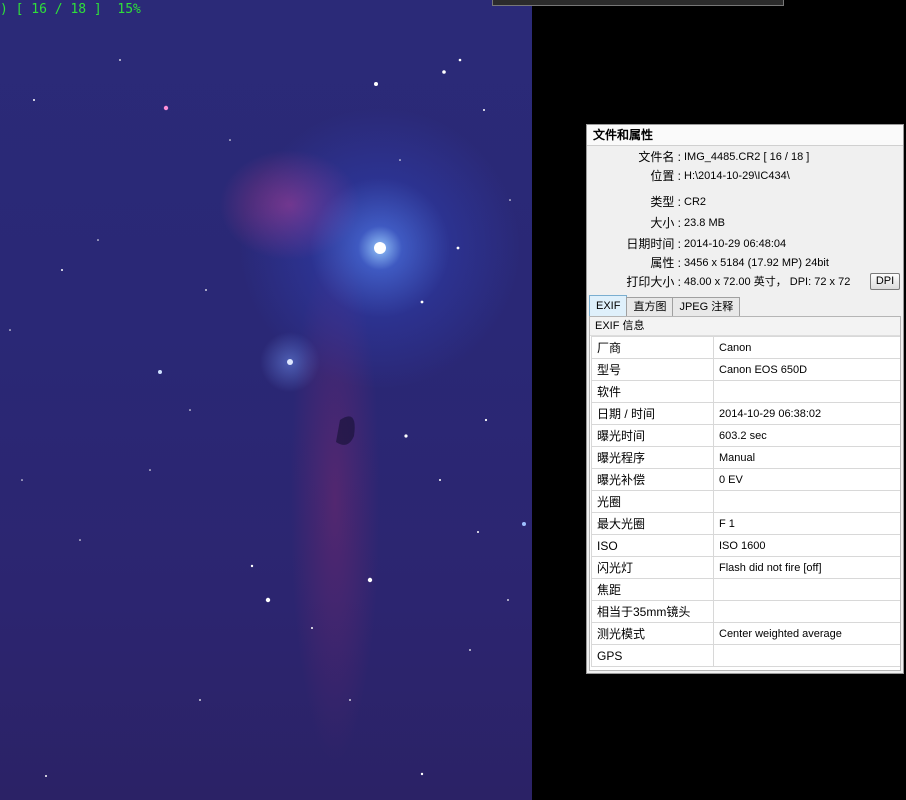 The height and width of the screenshot is (800, 906). I want to click on exif-key: 曝光补偿, so click(652, 479).